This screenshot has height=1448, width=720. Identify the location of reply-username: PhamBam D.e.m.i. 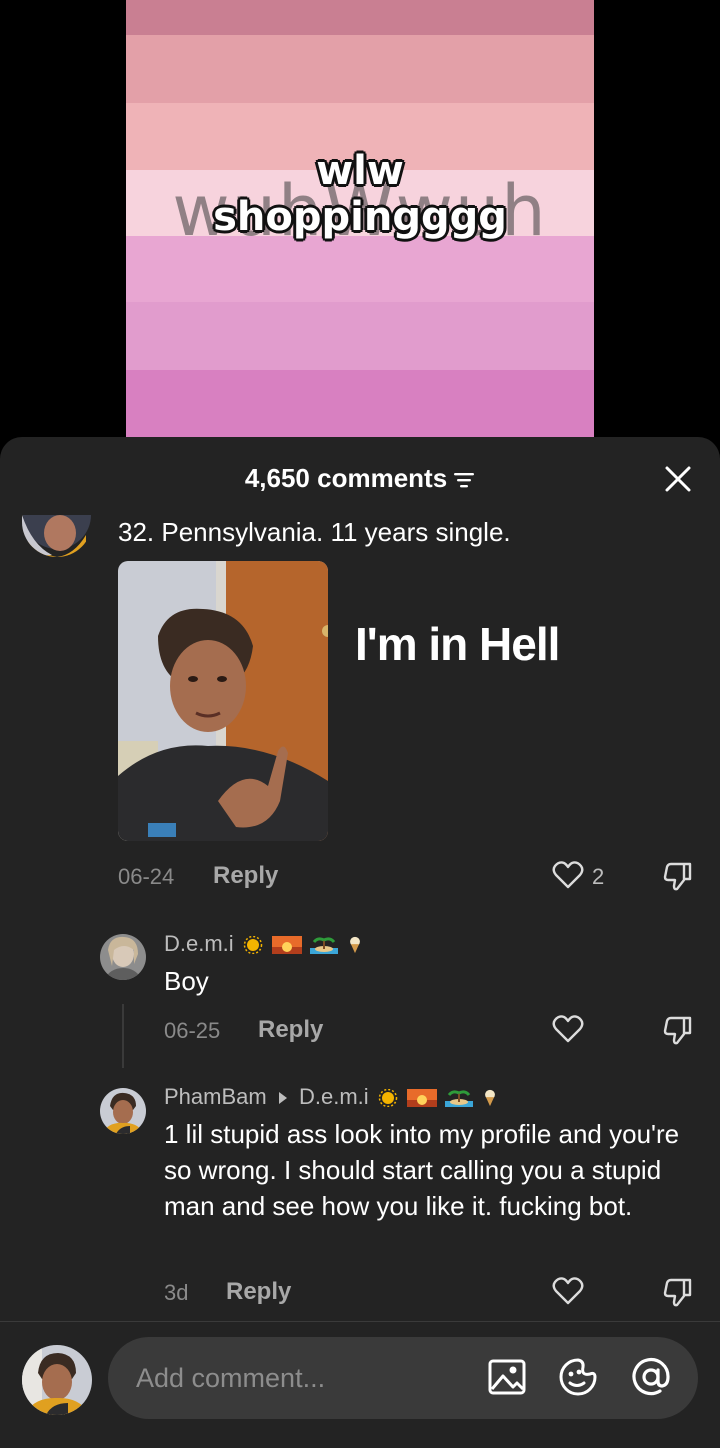
(331, 1097).